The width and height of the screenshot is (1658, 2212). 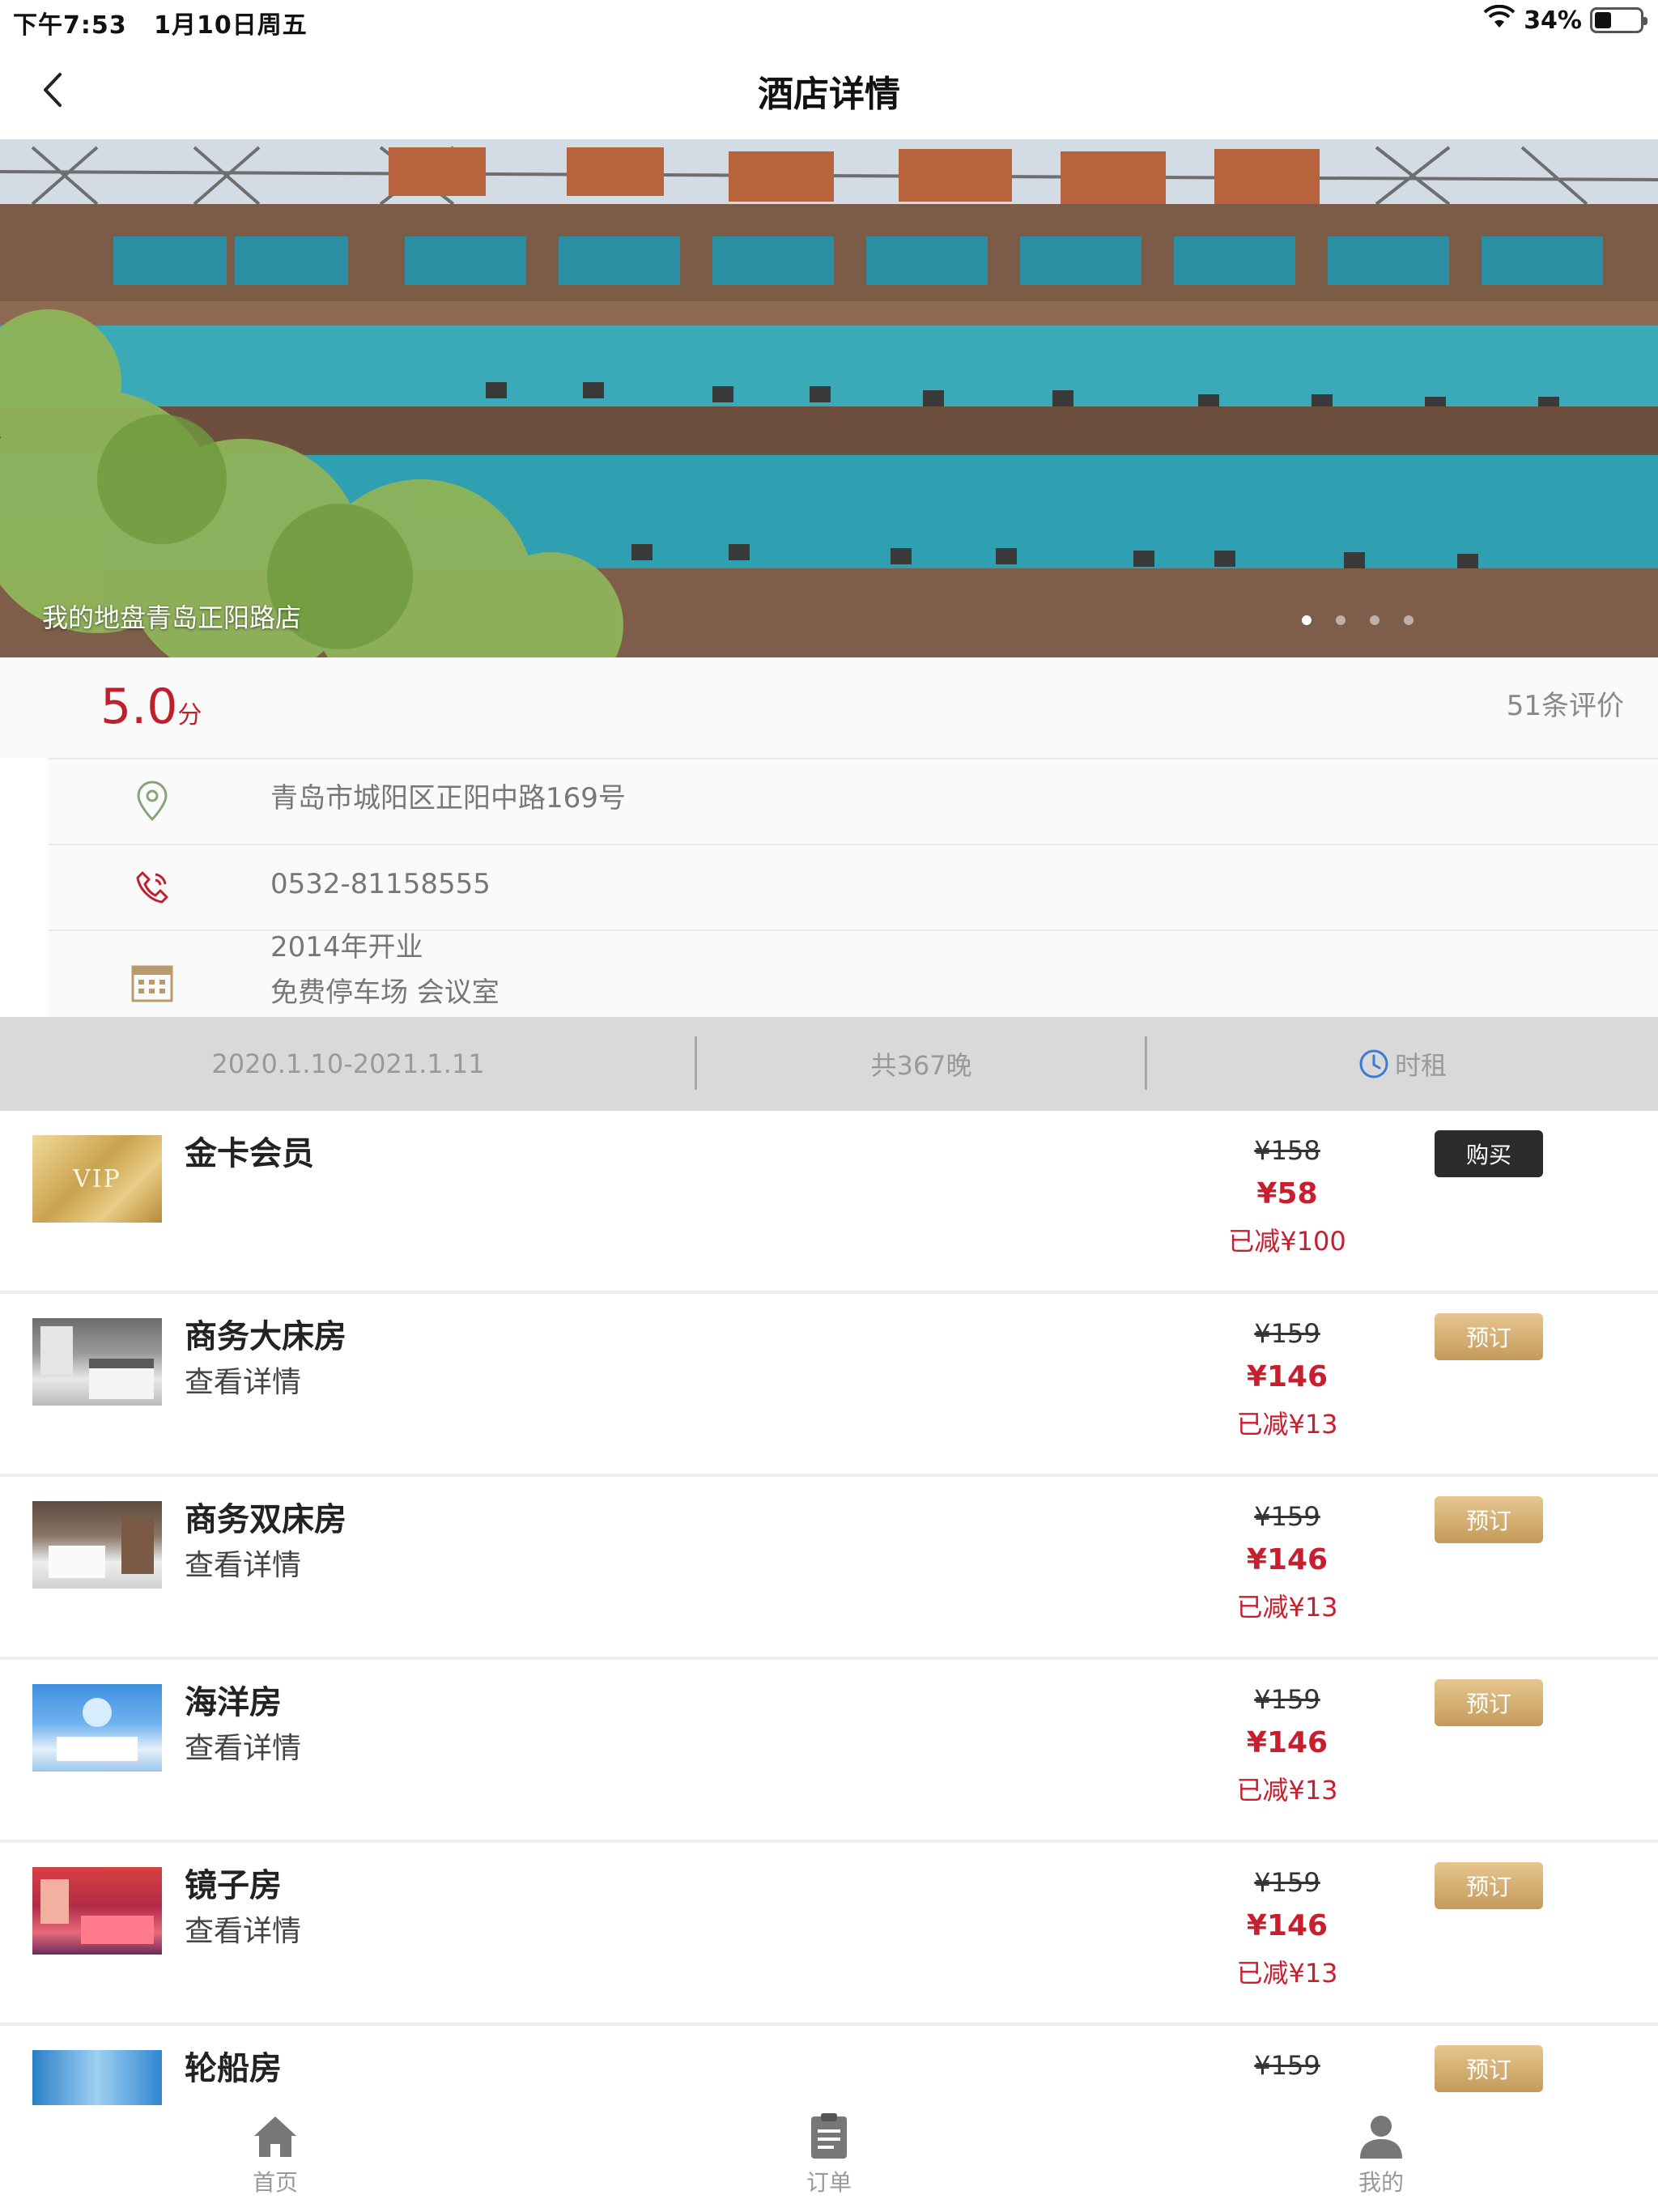 What do you see at coordinates (380, 884) in the screenshot?
I see `hotel-phone: 0532-81158555` at bounding box center [380, 884].